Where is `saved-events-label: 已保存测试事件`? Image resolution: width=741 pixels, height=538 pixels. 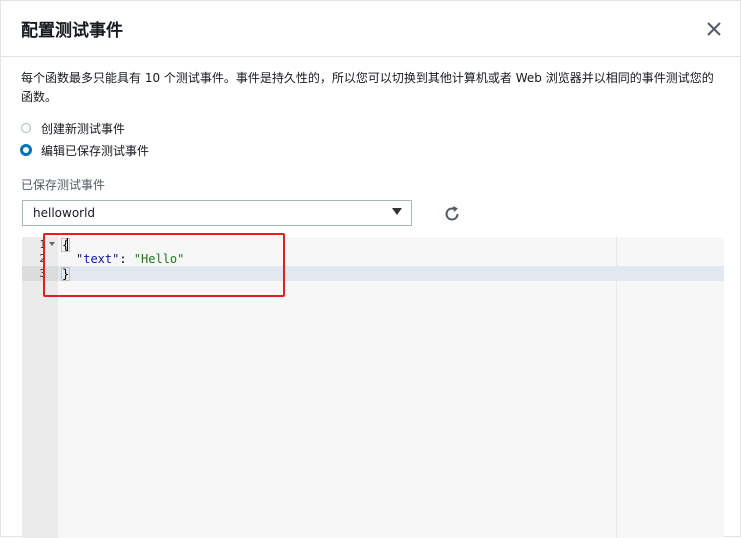 saved-events-label: 已保存测试事件 is located at coordinates (63, 185).